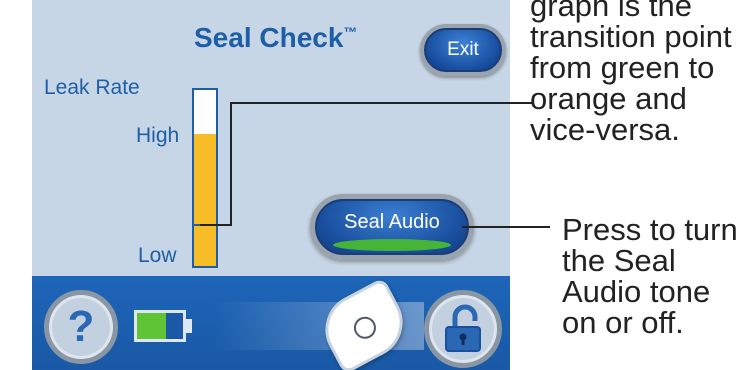 This screenshot has height=370, width=744. Describe the element at coordinates (92, 87) in the screenshot. I see `leak-rate-label: Leak Rate` at that location.